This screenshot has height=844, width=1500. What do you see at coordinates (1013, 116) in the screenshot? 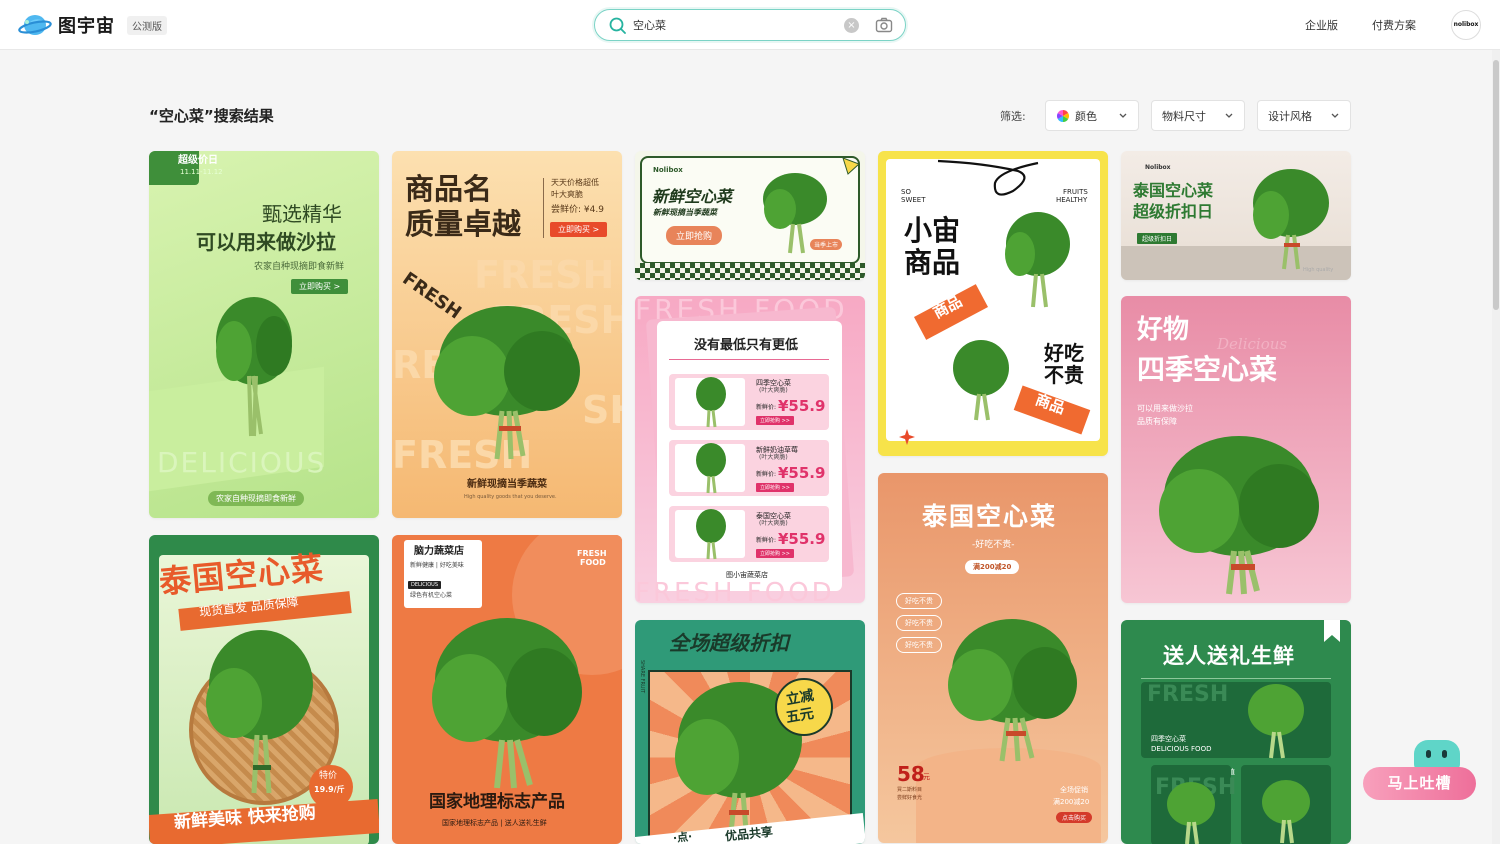
I see `filter-label: 筛选:` at bounding box center [1013, 116].